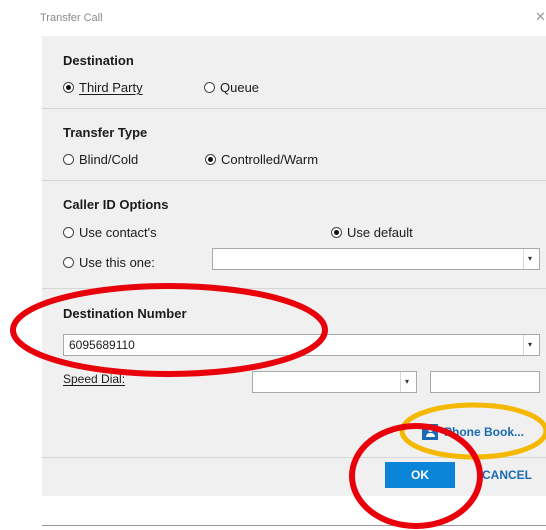 The width and height of the screenshot is (546, 530). What do you see at coordinates (94, 379) in the screenshot?
I see `speed-dial-label: Speed Dial:` at bounding box center [94, 379].